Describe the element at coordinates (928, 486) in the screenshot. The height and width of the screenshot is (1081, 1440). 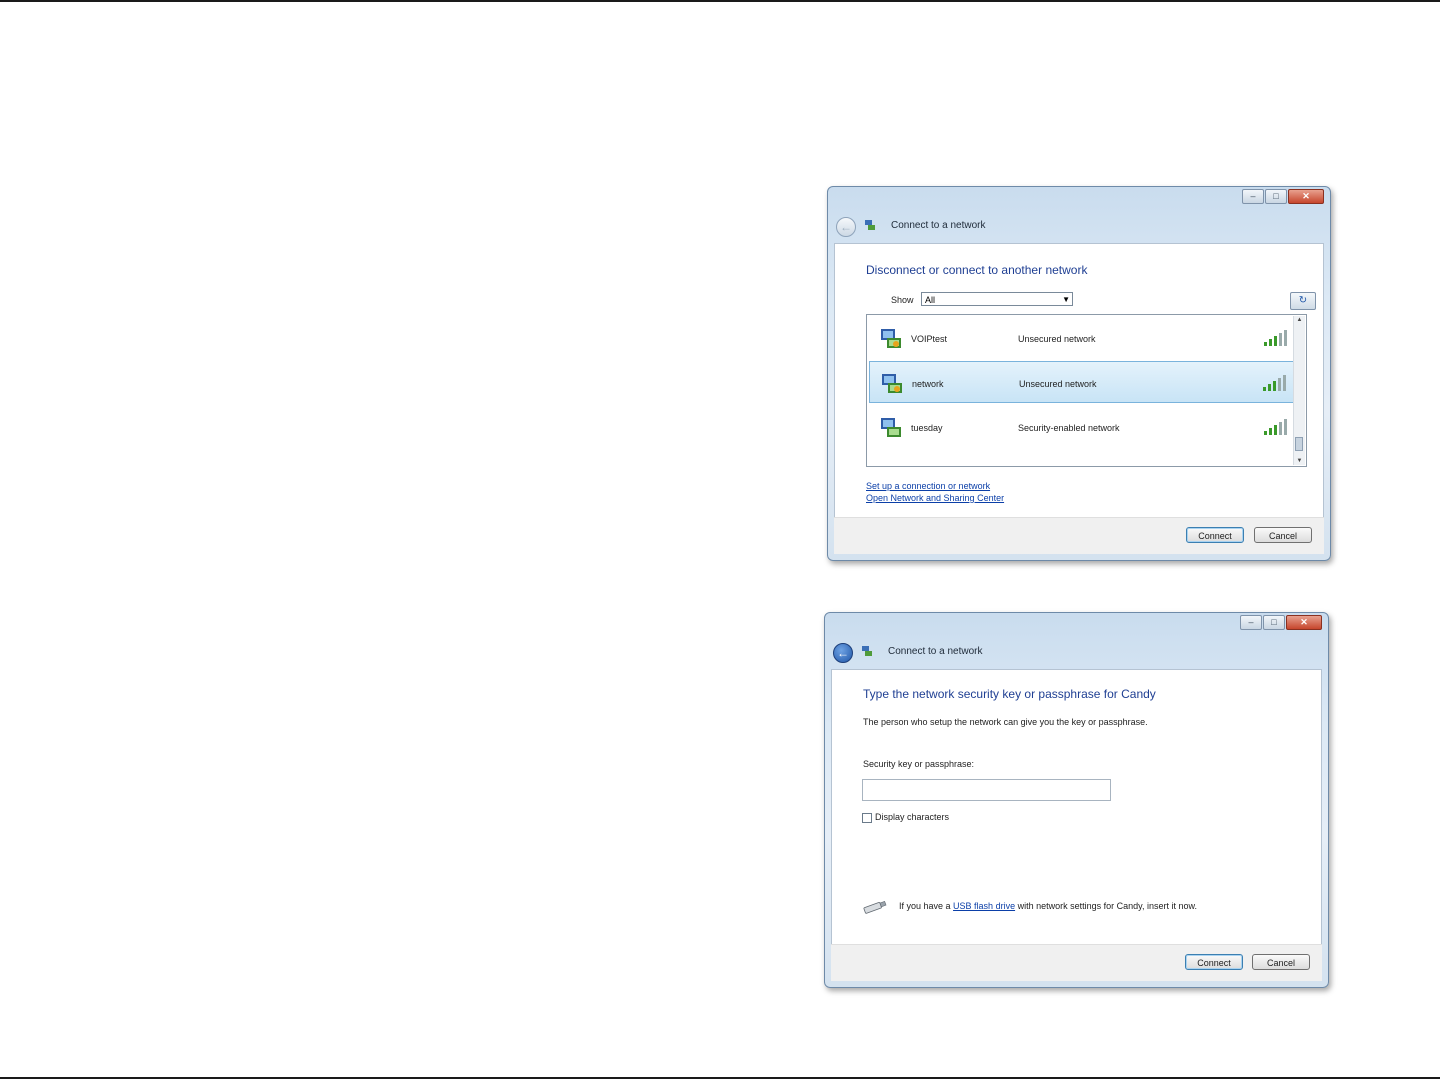
I see `setup-connection-link: Set up a connection or network` at that location.